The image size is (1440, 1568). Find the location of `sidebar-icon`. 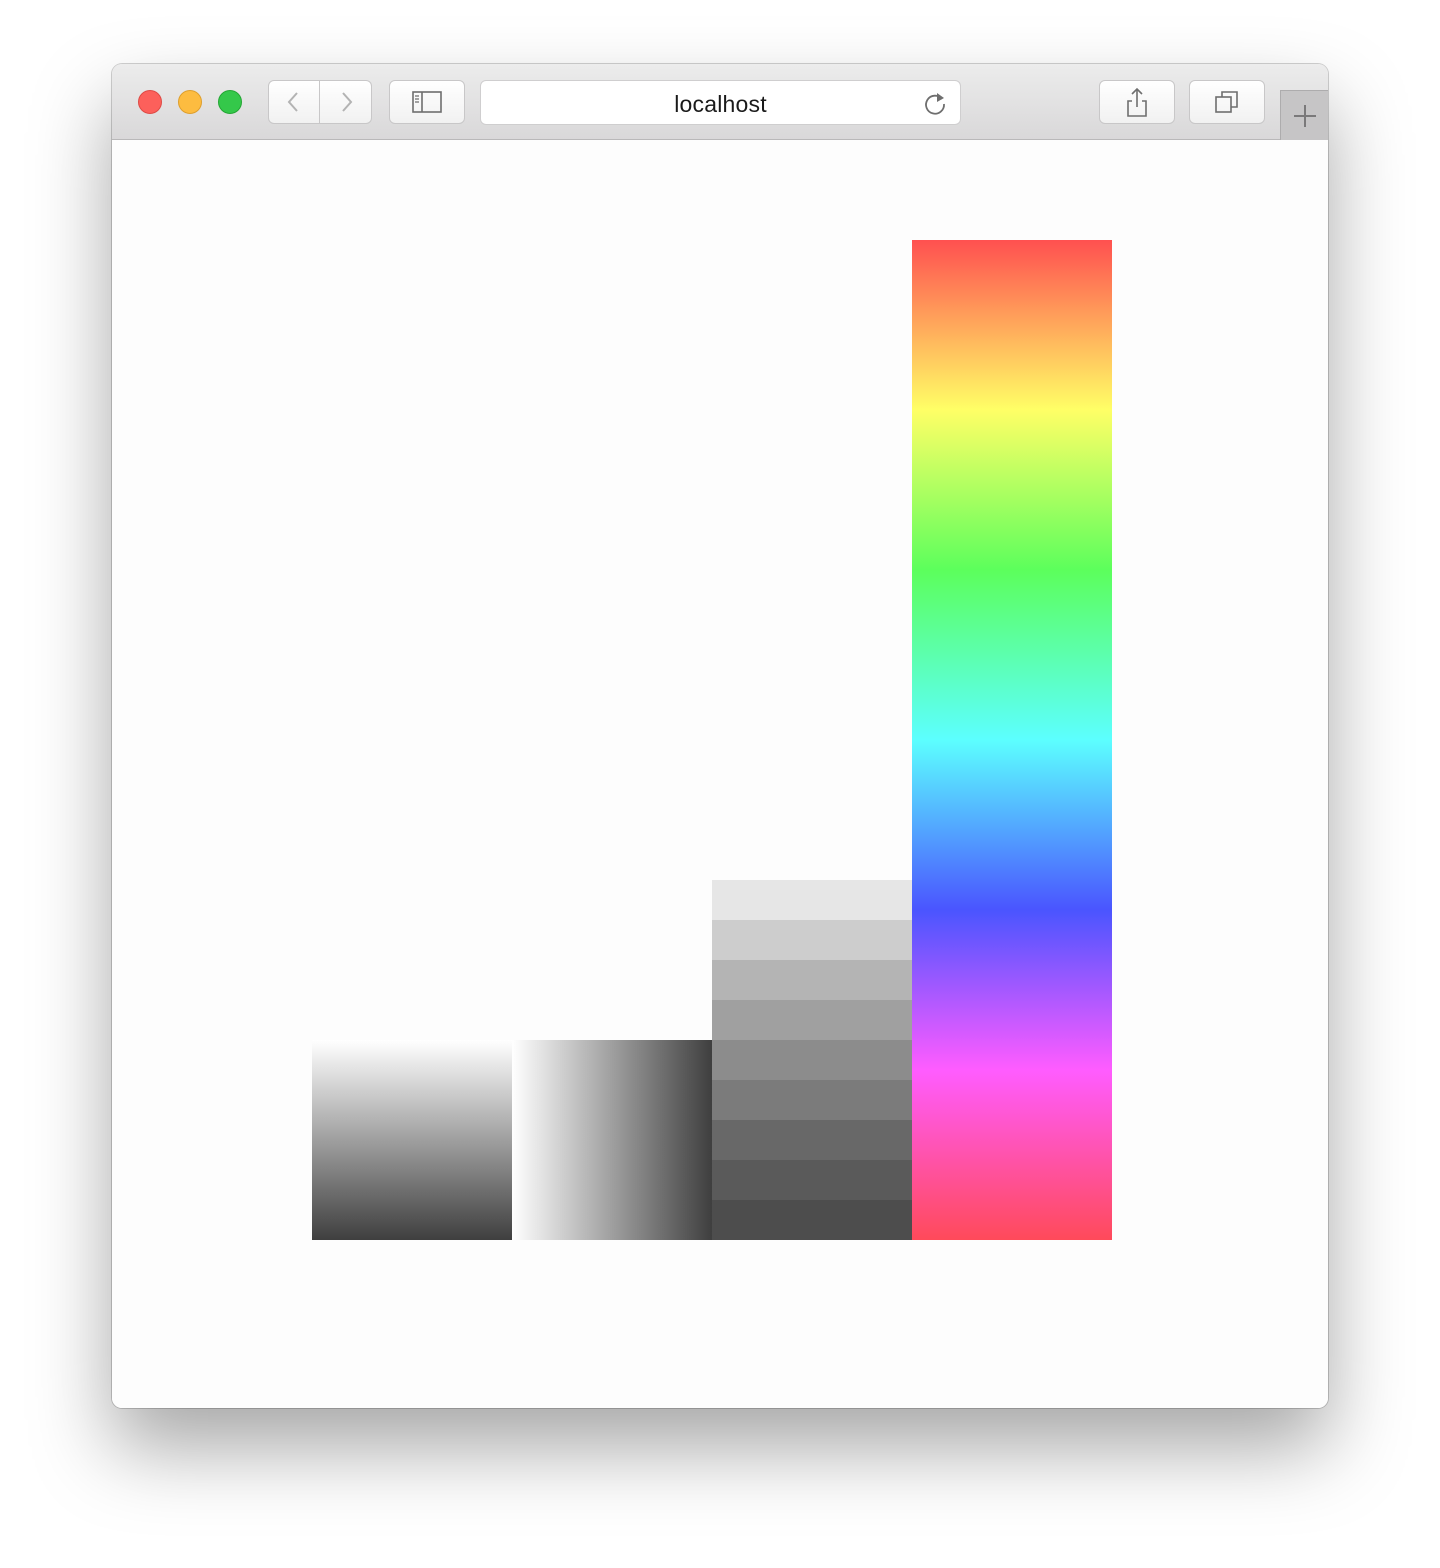

sidebar-icon is located at coordinates (427, 102).